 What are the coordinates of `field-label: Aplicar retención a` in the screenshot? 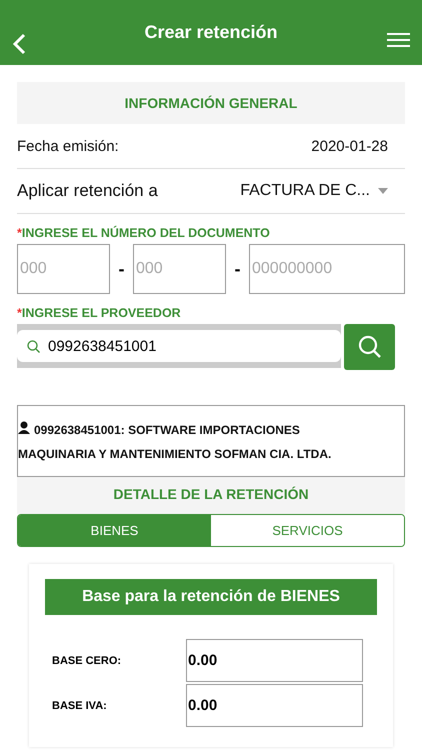 It's located at (87, 191).